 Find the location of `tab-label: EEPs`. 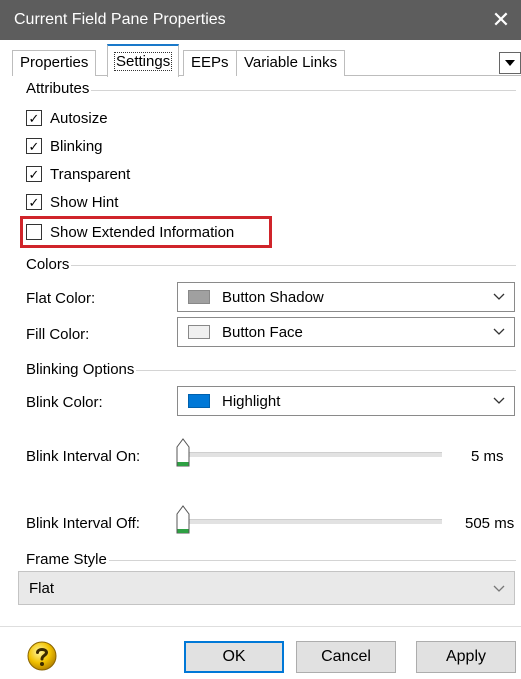

tab-label: EEPs is located at coordinates (210, 62).